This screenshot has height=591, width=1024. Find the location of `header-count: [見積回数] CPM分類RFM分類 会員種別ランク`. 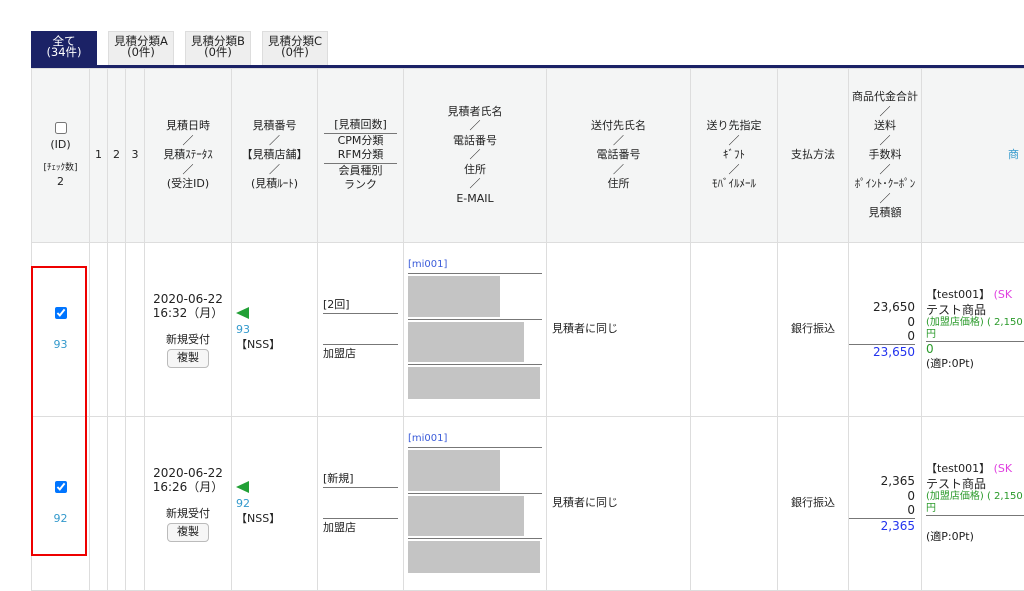

header-count: [見積回数] CPM分類RFM分類 会員種別ランク is located at coordinates (361, 156).